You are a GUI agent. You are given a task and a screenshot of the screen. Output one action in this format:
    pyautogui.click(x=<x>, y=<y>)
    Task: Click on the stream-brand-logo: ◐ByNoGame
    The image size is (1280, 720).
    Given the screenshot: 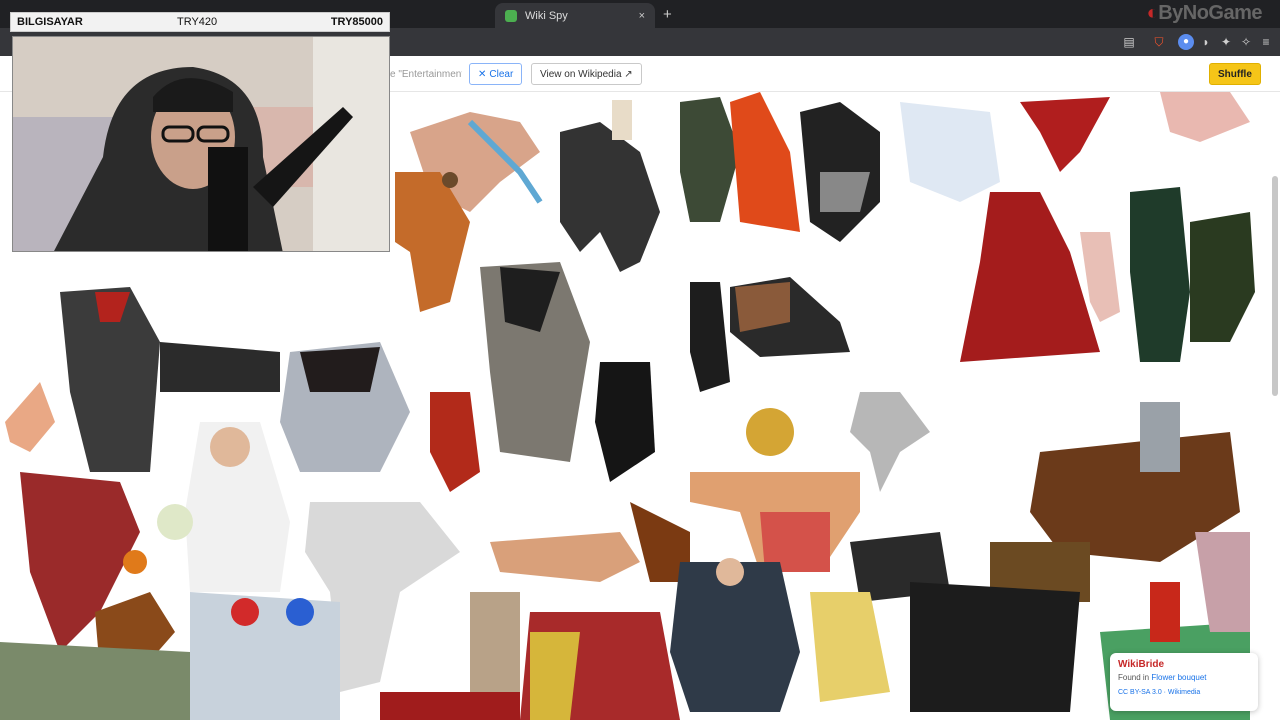 What is the action you would take?
    pyautogui.click(x=1204, y=13)
    